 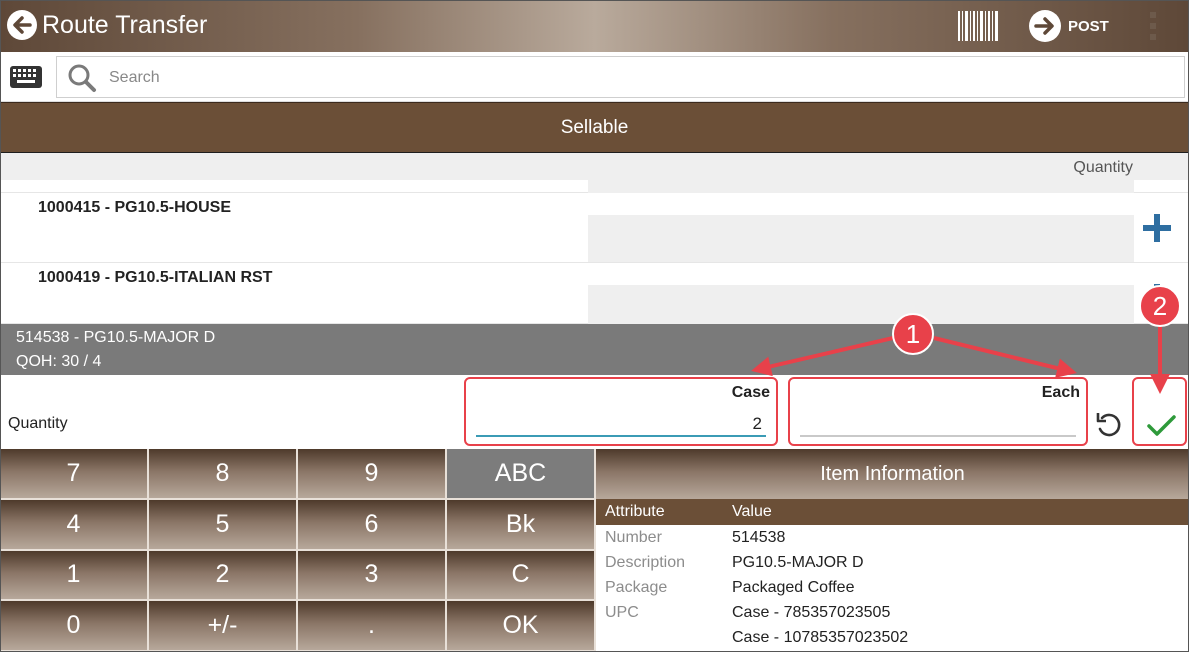 I want to click on keypad-key: 6, so click(x=372, y=525).